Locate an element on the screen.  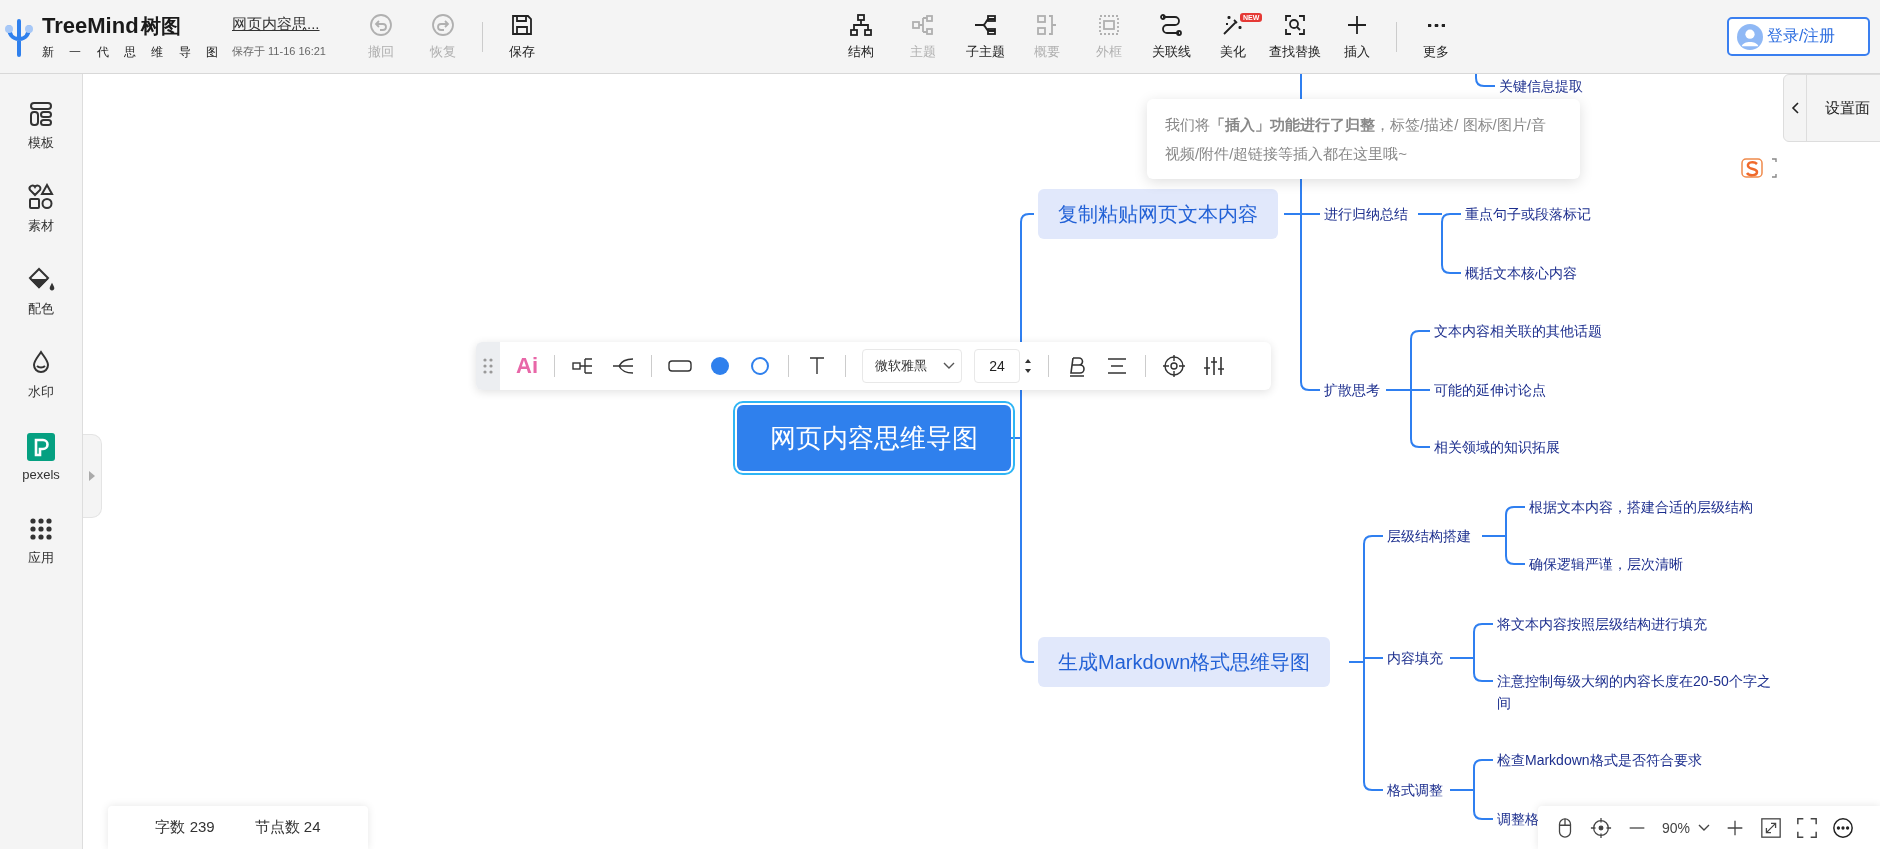
fill-color-icon is located at coordinates (720, 366).